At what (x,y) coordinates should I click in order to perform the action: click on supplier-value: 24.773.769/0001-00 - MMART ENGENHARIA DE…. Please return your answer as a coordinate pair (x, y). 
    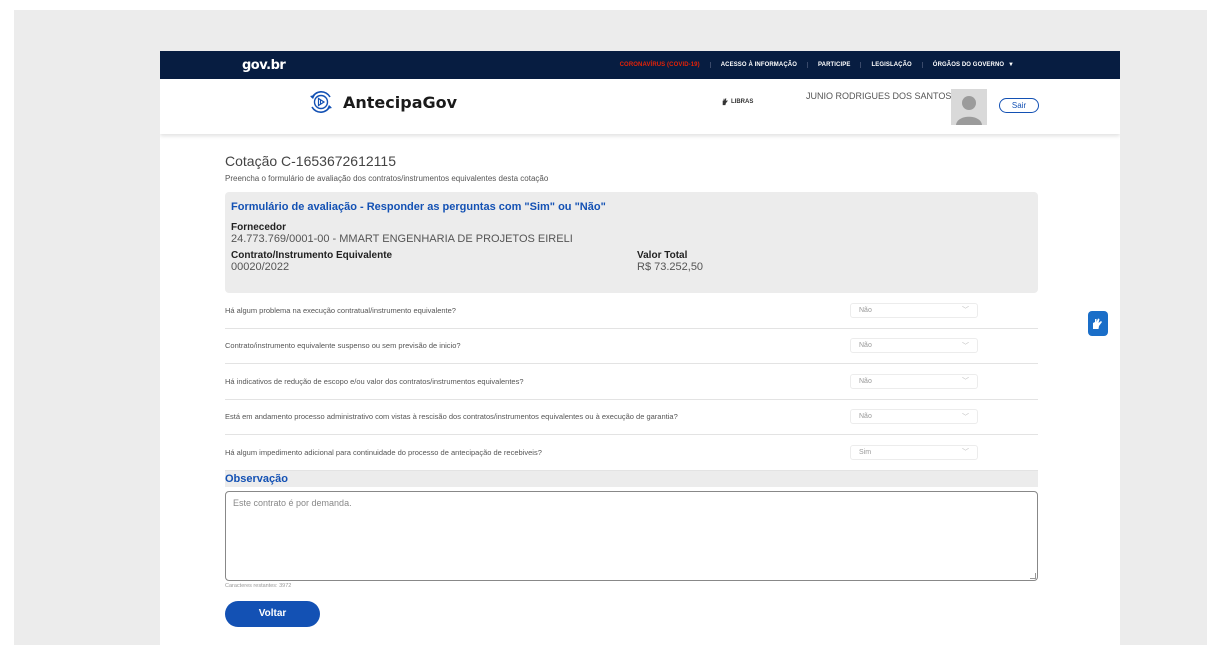
    Looking at the image, I should click on (402, 239).